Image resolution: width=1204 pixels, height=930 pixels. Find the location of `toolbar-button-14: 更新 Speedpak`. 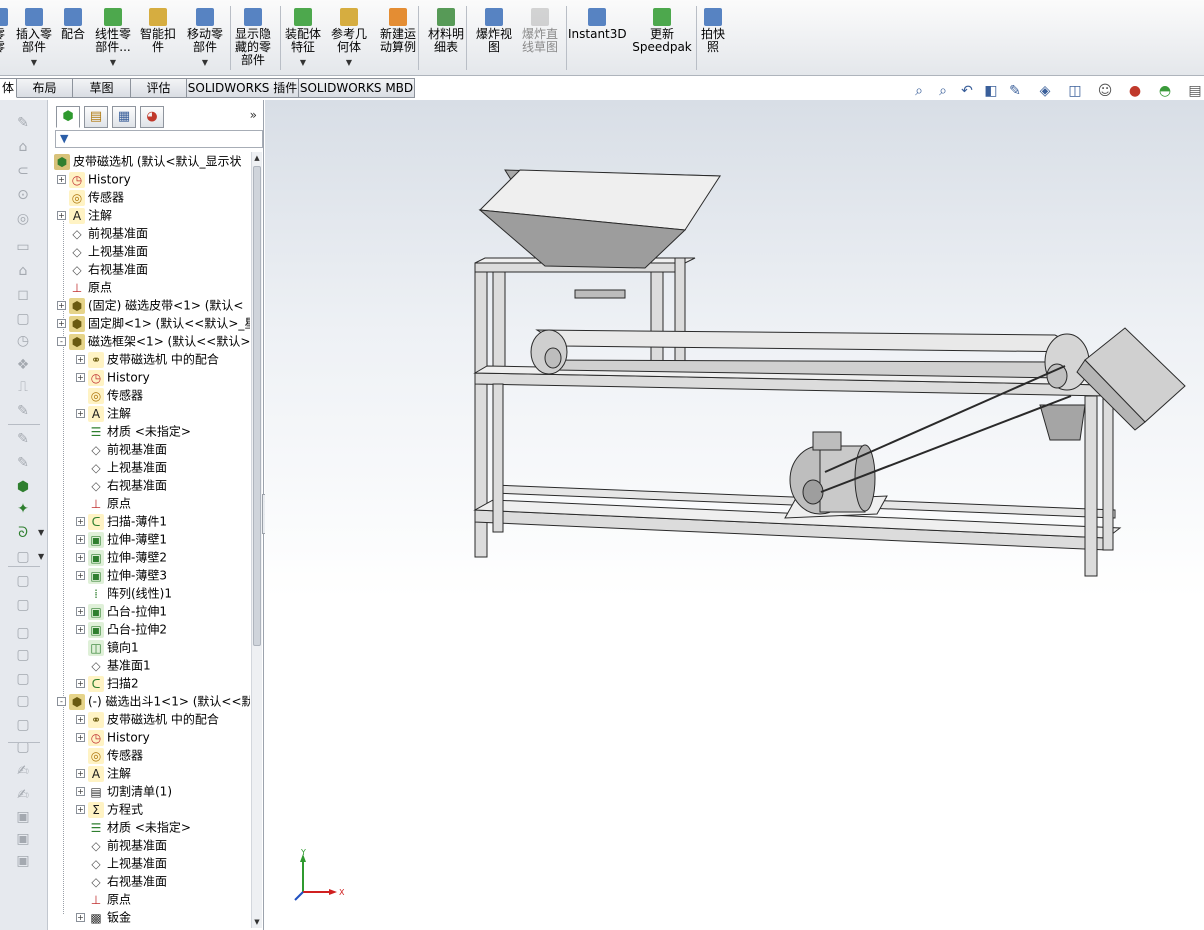

toolbar-button-14: 更新 Speedpak is located at coordinates (662, 39).